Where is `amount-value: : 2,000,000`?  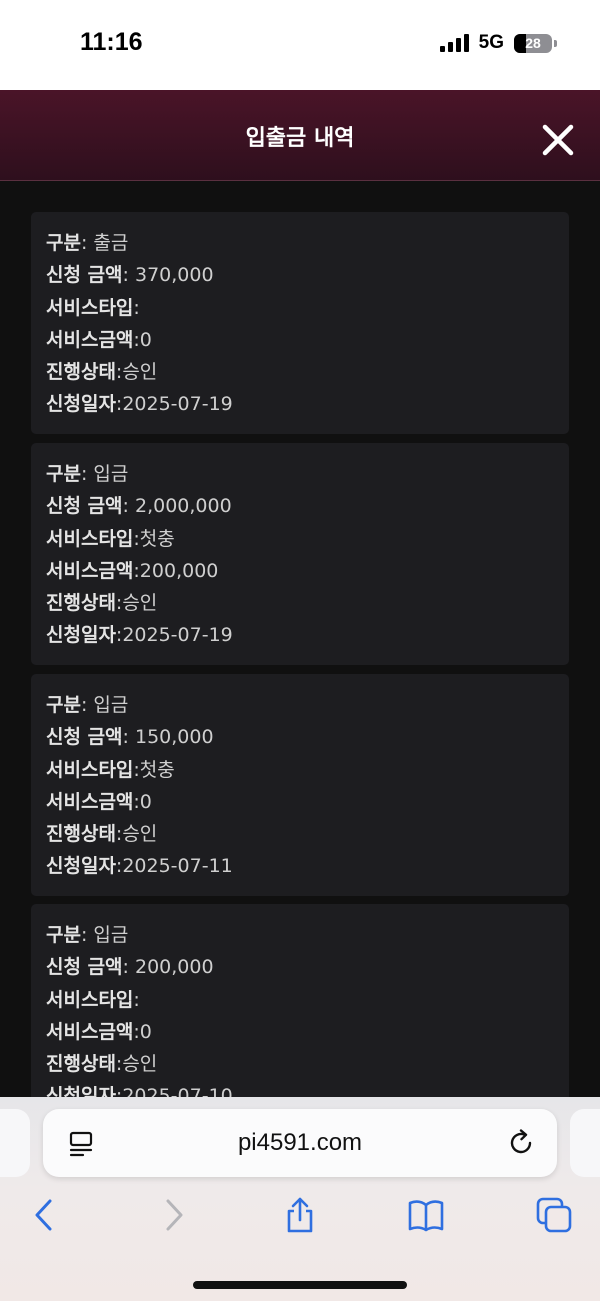 amount-value: : 2,000,000 is located at coordinates (177, 506).